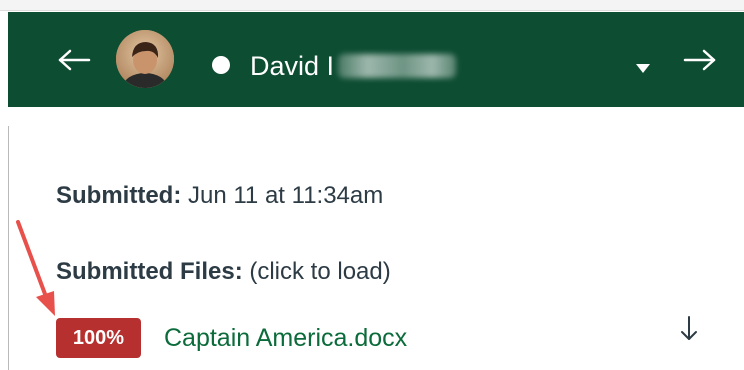 This screenshot has width=744, height=370. I want to click on student-avatar, so click(145, 59).